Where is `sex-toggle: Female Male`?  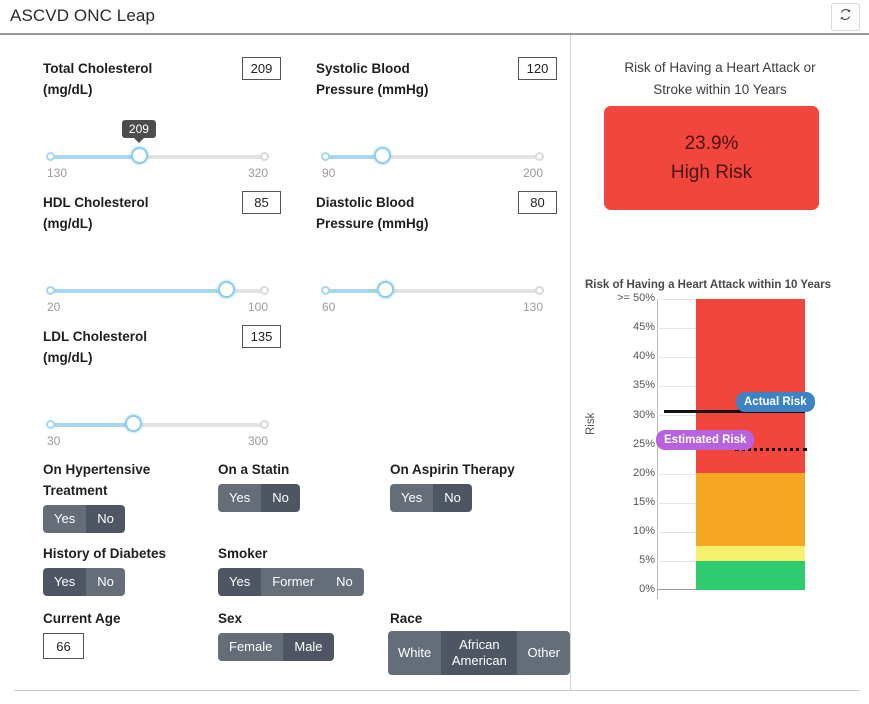
sex-toggle: Female Male is located at coordinates (276, 647).